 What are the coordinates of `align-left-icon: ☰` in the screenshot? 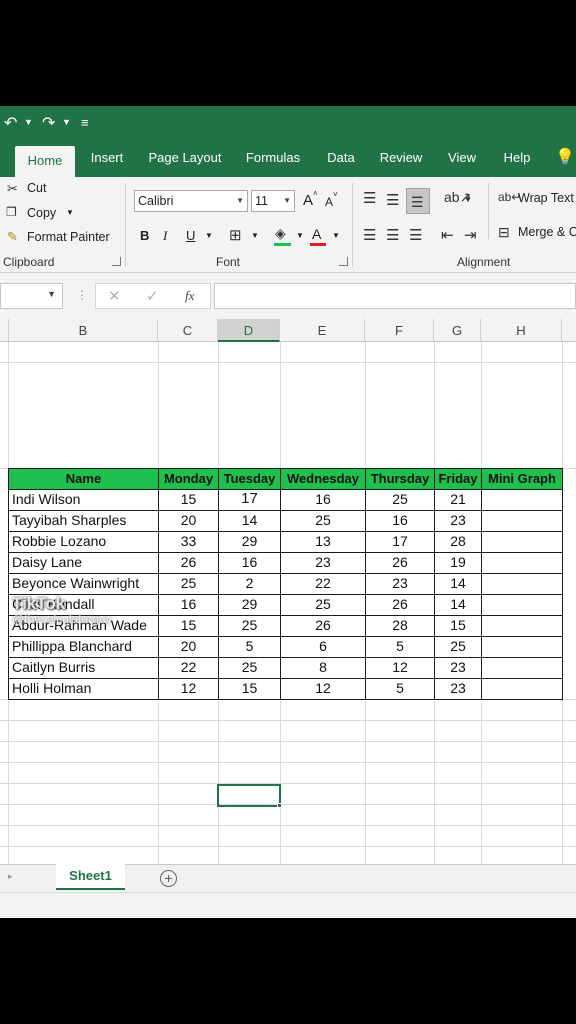 It's located at (369, 235).